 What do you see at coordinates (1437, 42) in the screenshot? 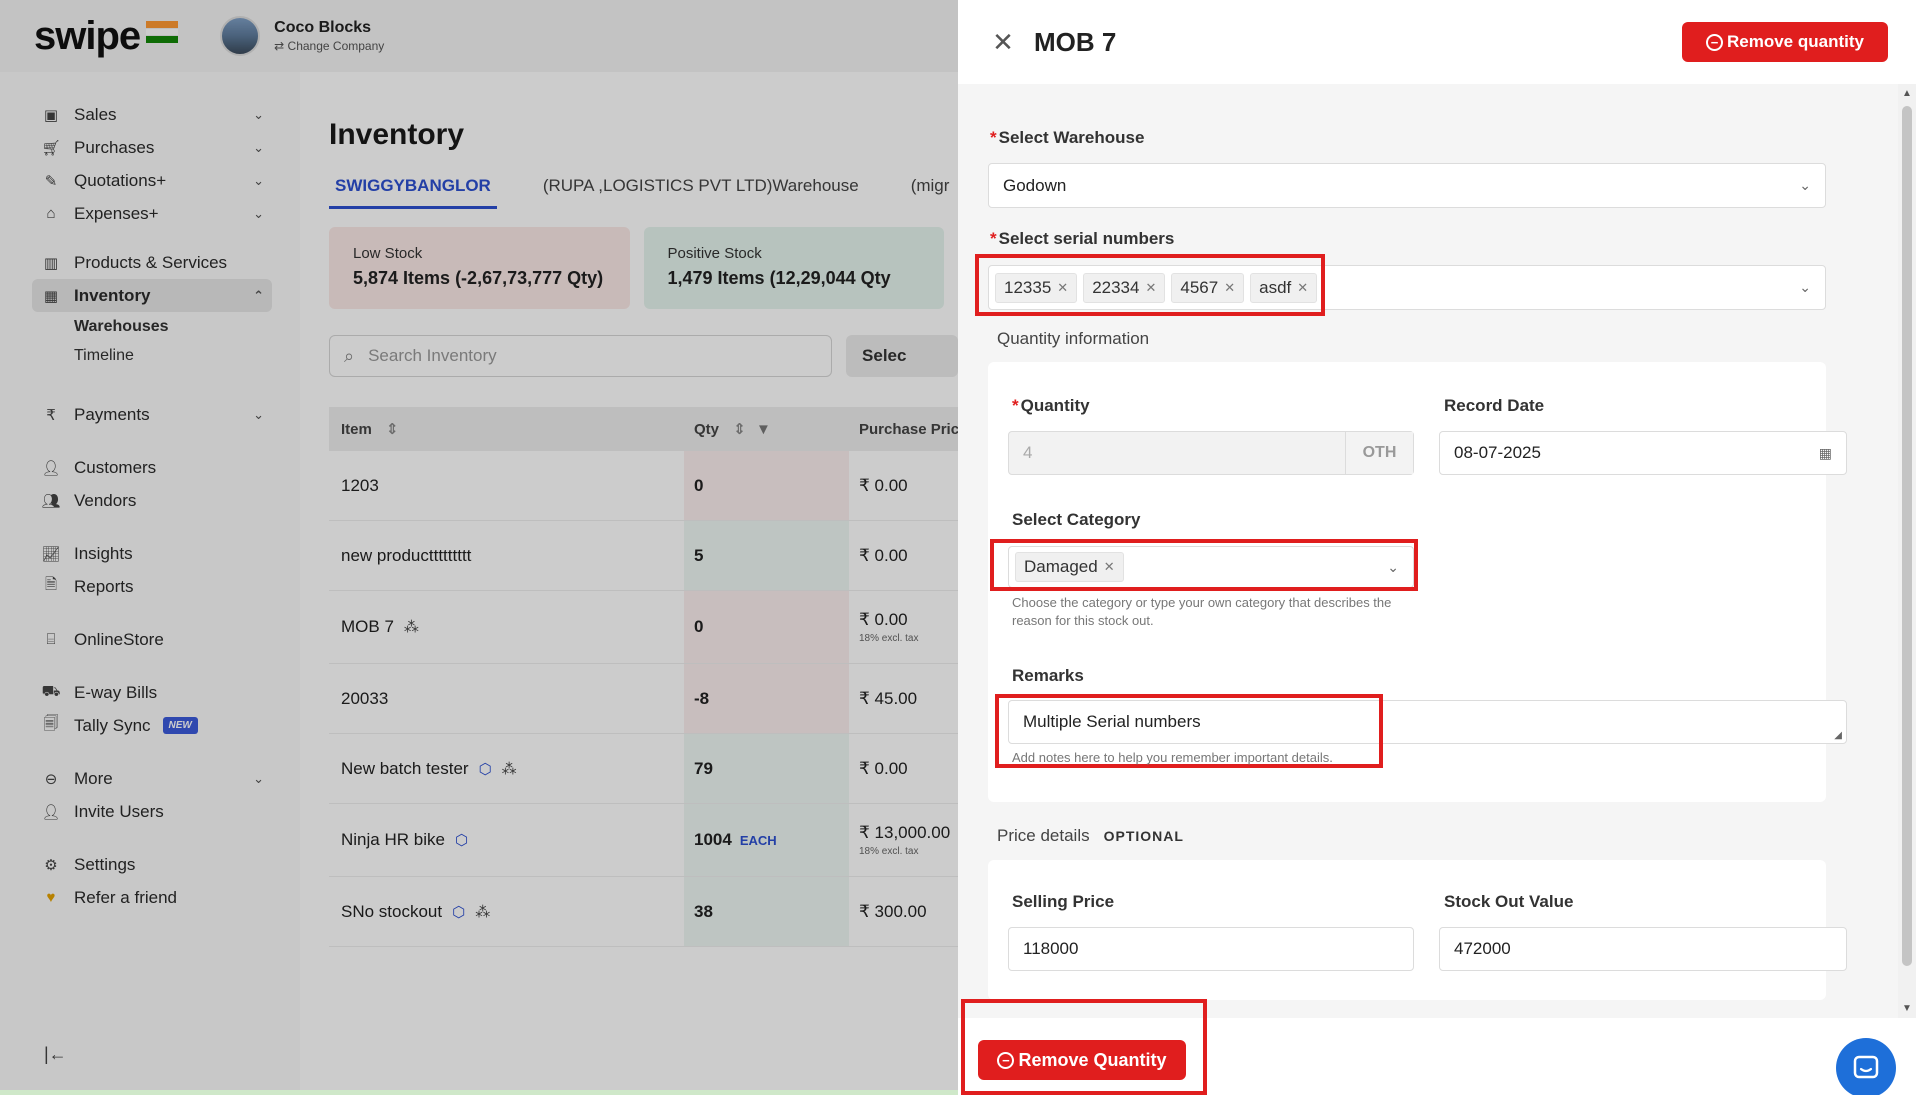
I see `drawer-header: ✕ MOB 7 − Remove quantity` at bounding box center [1437, 42].